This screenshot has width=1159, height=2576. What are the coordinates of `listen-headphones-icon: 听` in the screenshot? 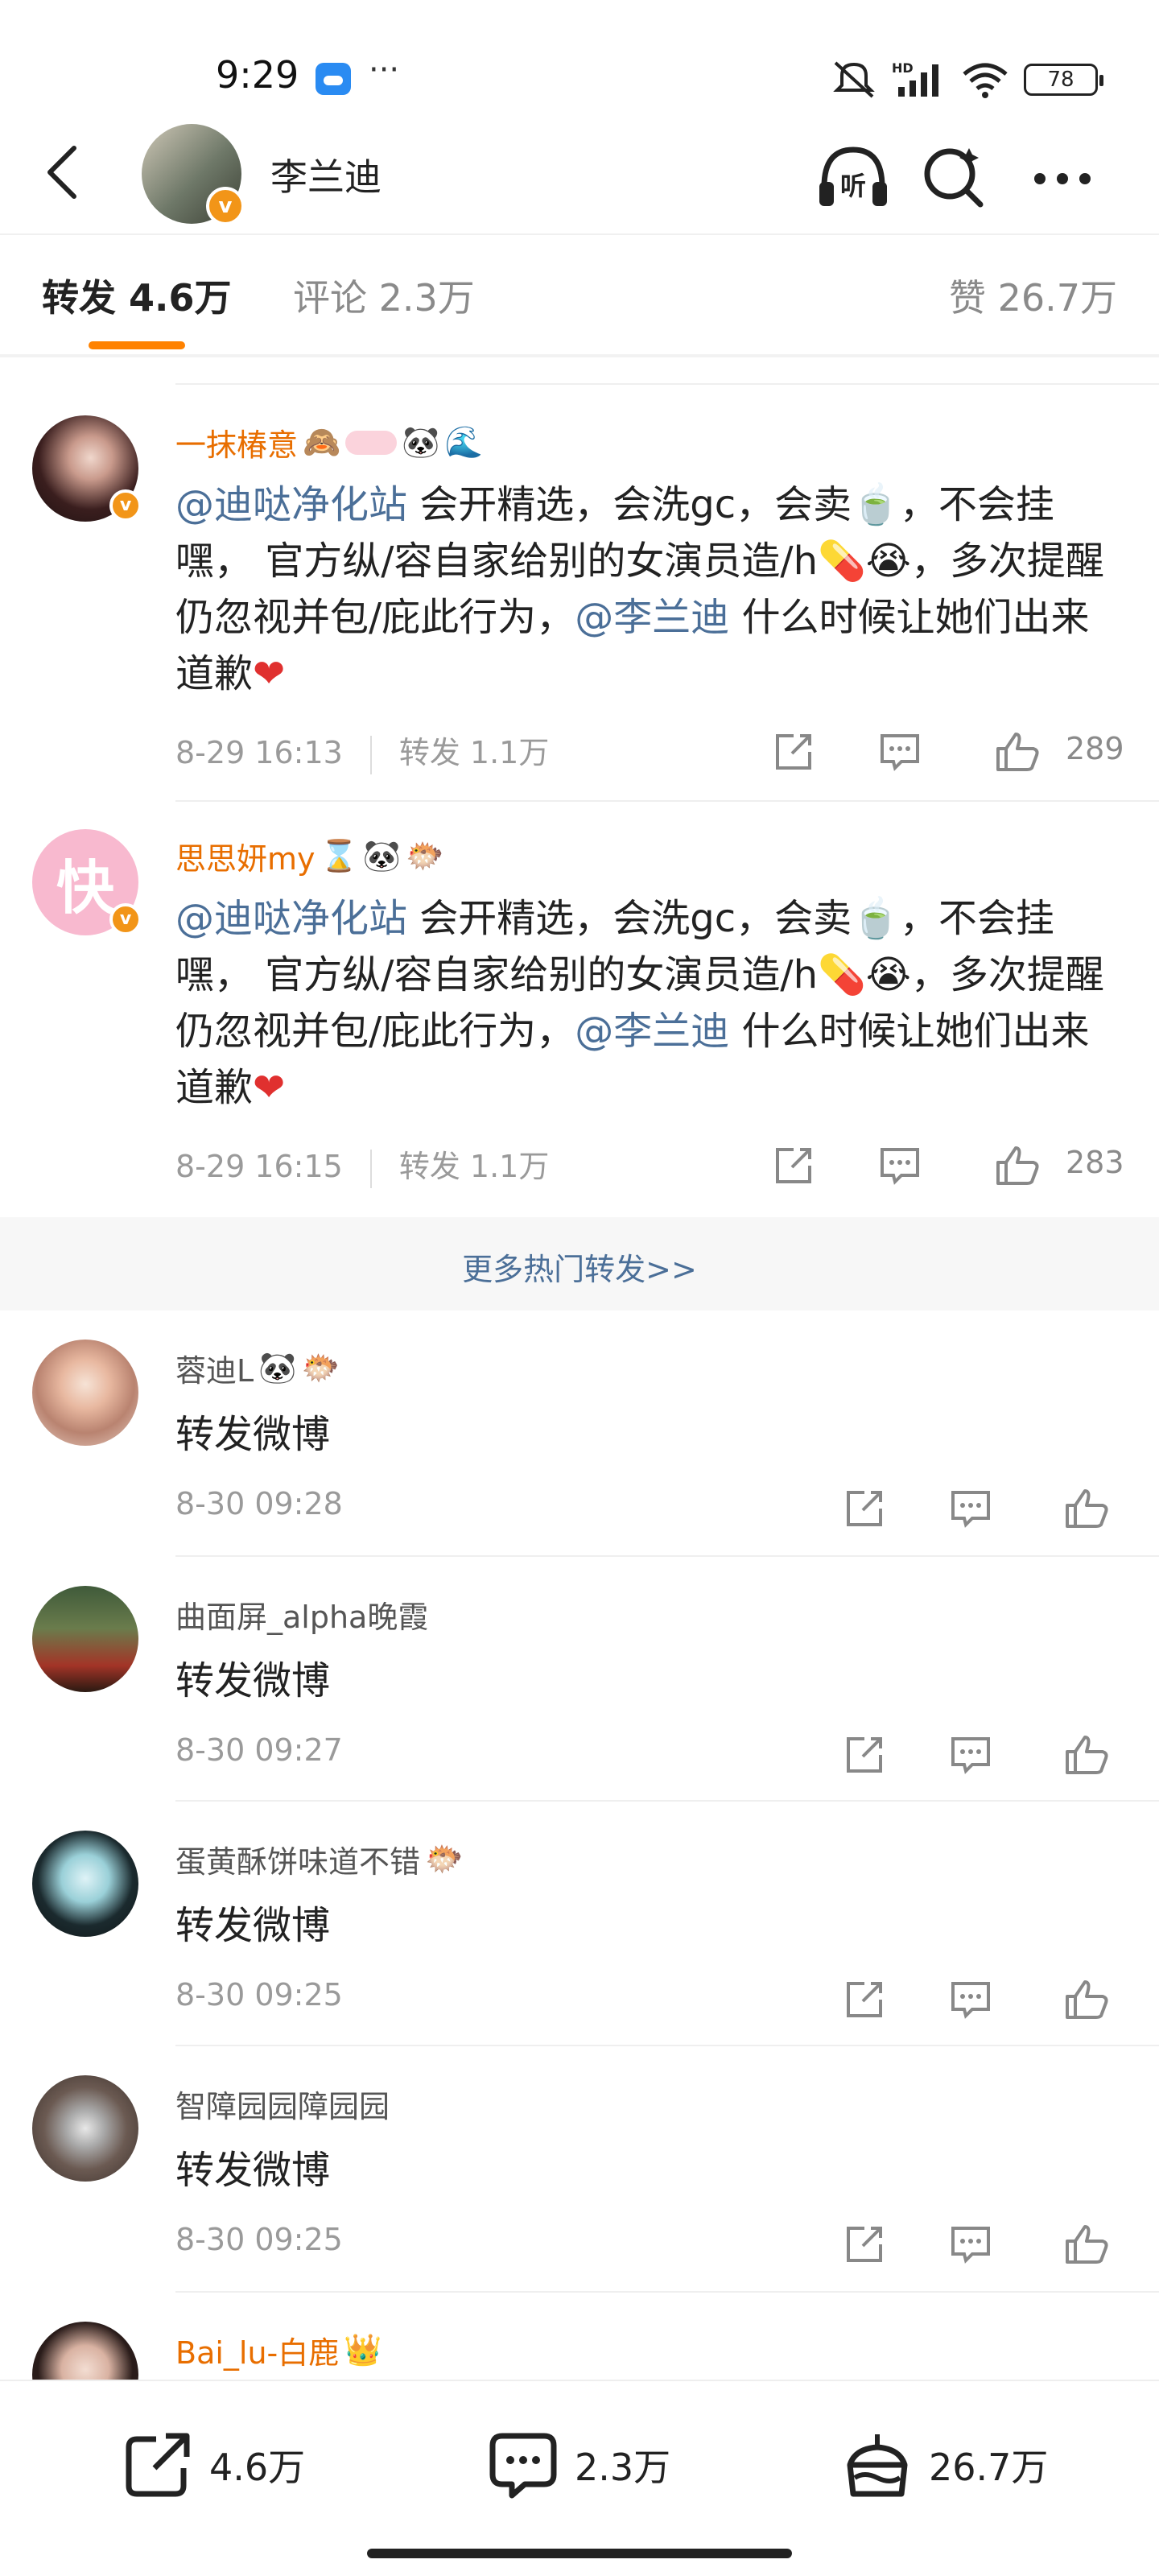 It's located at (853, 177).